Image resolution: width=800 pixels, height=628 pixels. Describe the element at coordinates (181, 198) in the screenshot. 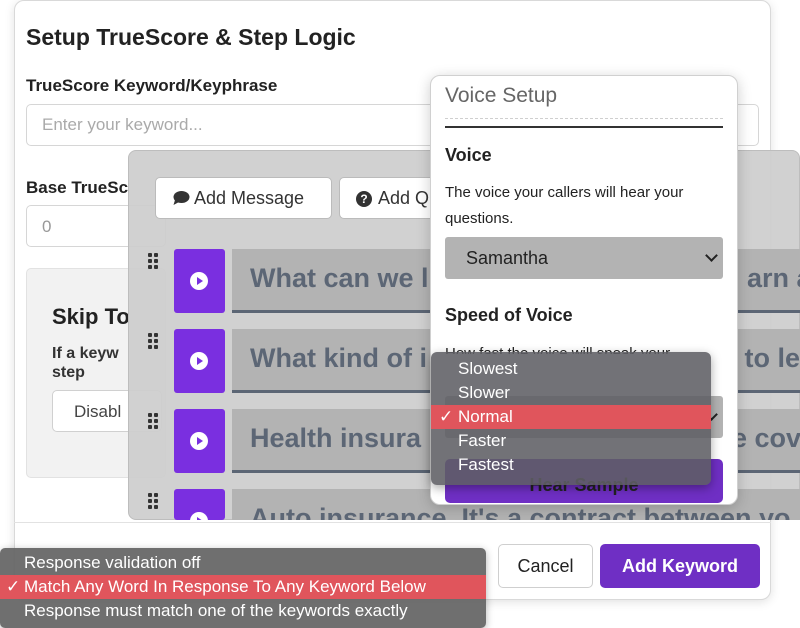

I see `comment-icon` at that location.